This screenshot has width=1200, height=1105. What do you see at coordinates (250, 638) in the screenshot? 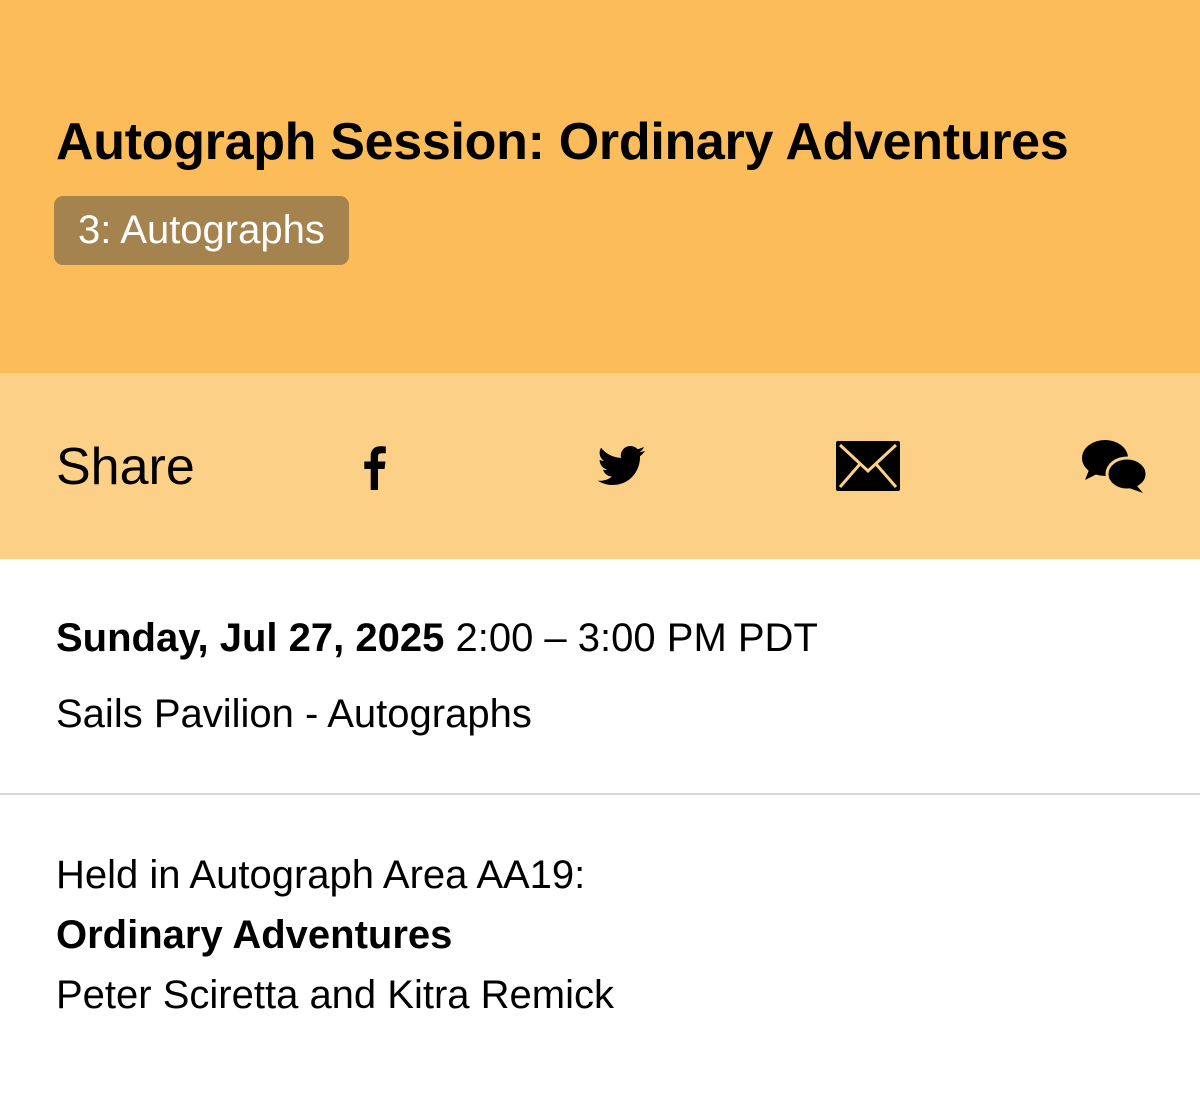
I see `event-date: Sunday, Jul 27, 2025` at bounding box center [250, 638].